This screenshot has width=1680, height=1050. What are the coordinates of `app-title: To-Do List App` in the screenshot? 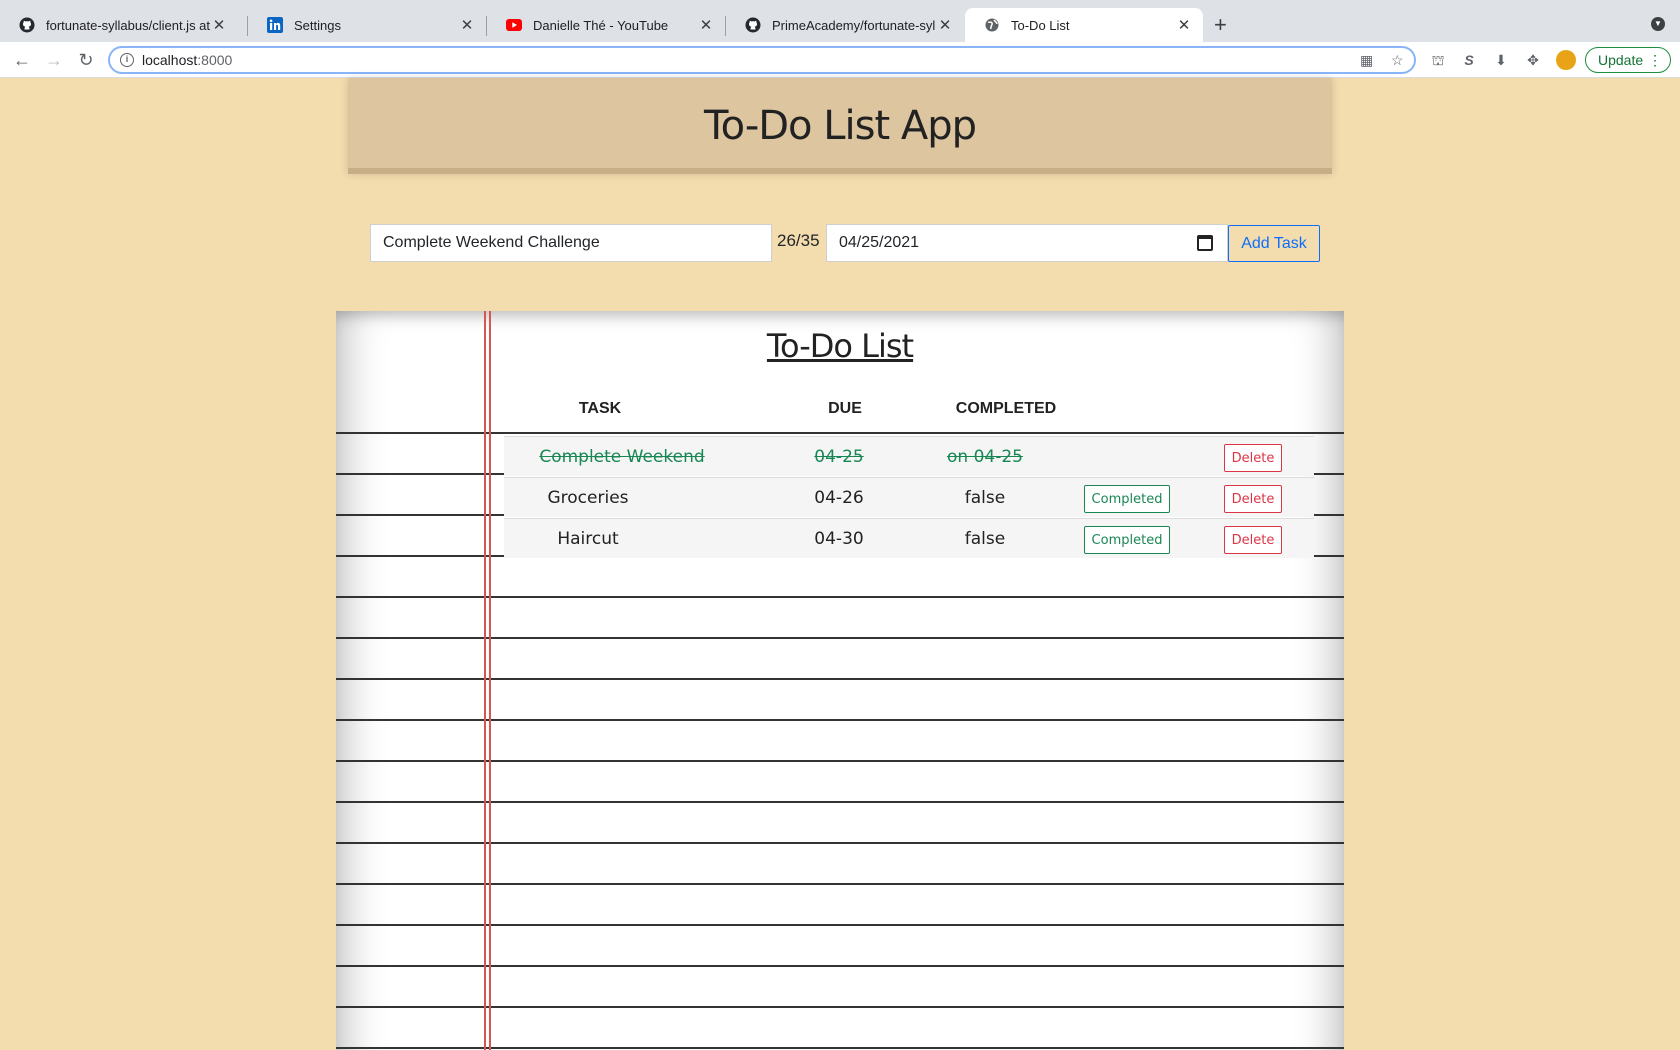 It's located at (840, 126).